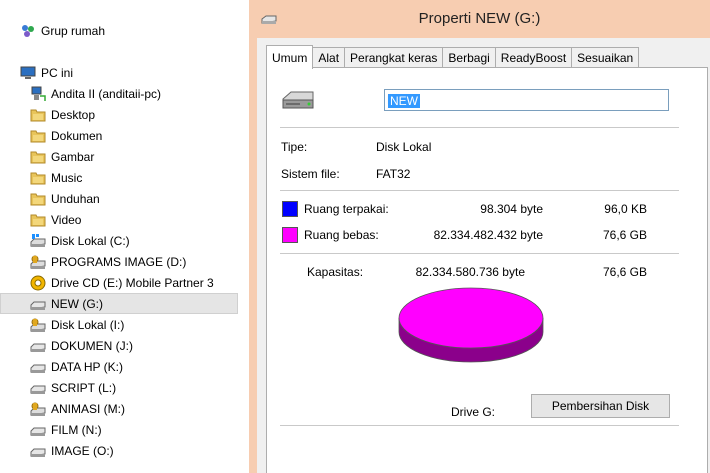 The height and width of the screenshot is (473, 710). What do you see at coordinates (119, 303) in the screenshot?
I see `nav-item-new-g: NEW (G:)` at bounding box center [119, 303].